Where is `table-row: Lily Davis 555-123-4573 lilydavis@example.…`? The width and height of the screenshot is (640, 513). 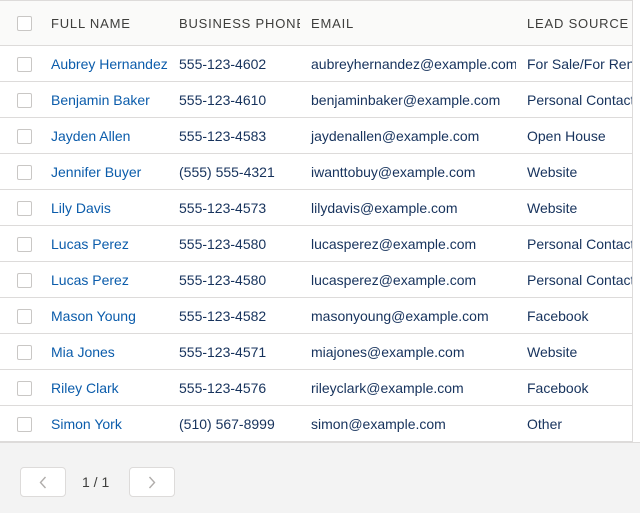
table-row: Lily Davis 555-123-4573 lilydavis@example.… is located at coordinates (316, 208).